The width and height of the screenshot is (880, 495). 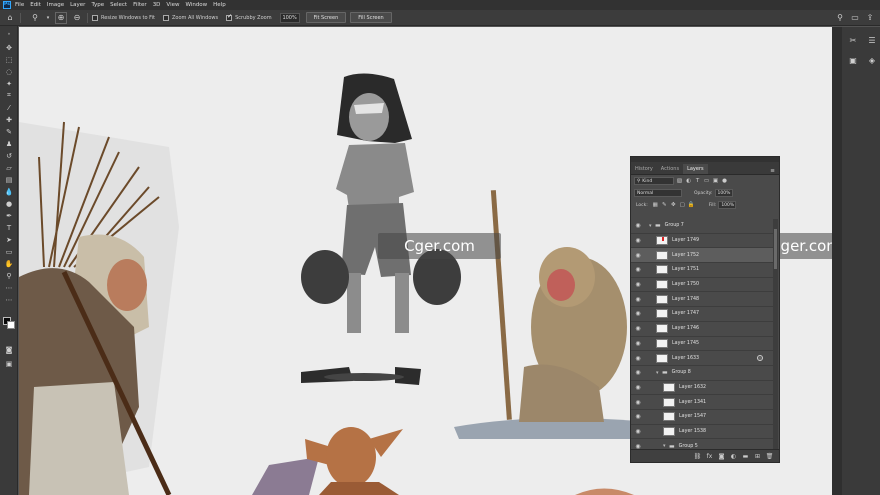 I want to click on opacity-field: 100%, so click(x=723, y=193).